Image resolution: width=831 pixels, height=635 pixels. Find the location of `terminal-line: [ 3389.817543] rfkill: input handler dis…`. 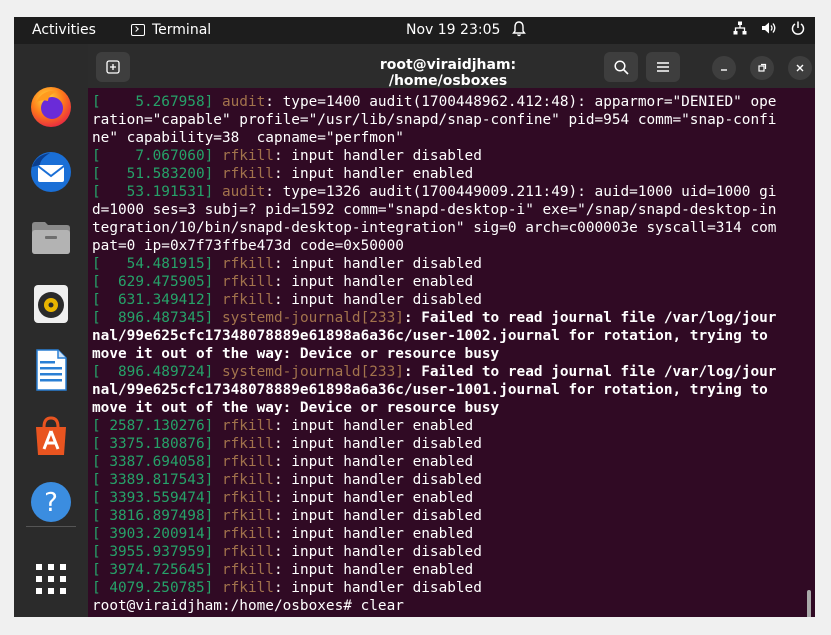

terminal-line: [ 3389.817543] rfkill: input handler dis… is located at coordinates (448, 480).